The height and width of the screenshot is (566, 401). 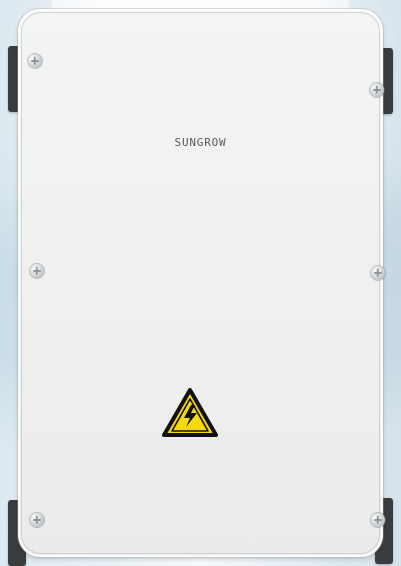 I want to click on high-voltage-warning-icon, so click(x=190, y=412).